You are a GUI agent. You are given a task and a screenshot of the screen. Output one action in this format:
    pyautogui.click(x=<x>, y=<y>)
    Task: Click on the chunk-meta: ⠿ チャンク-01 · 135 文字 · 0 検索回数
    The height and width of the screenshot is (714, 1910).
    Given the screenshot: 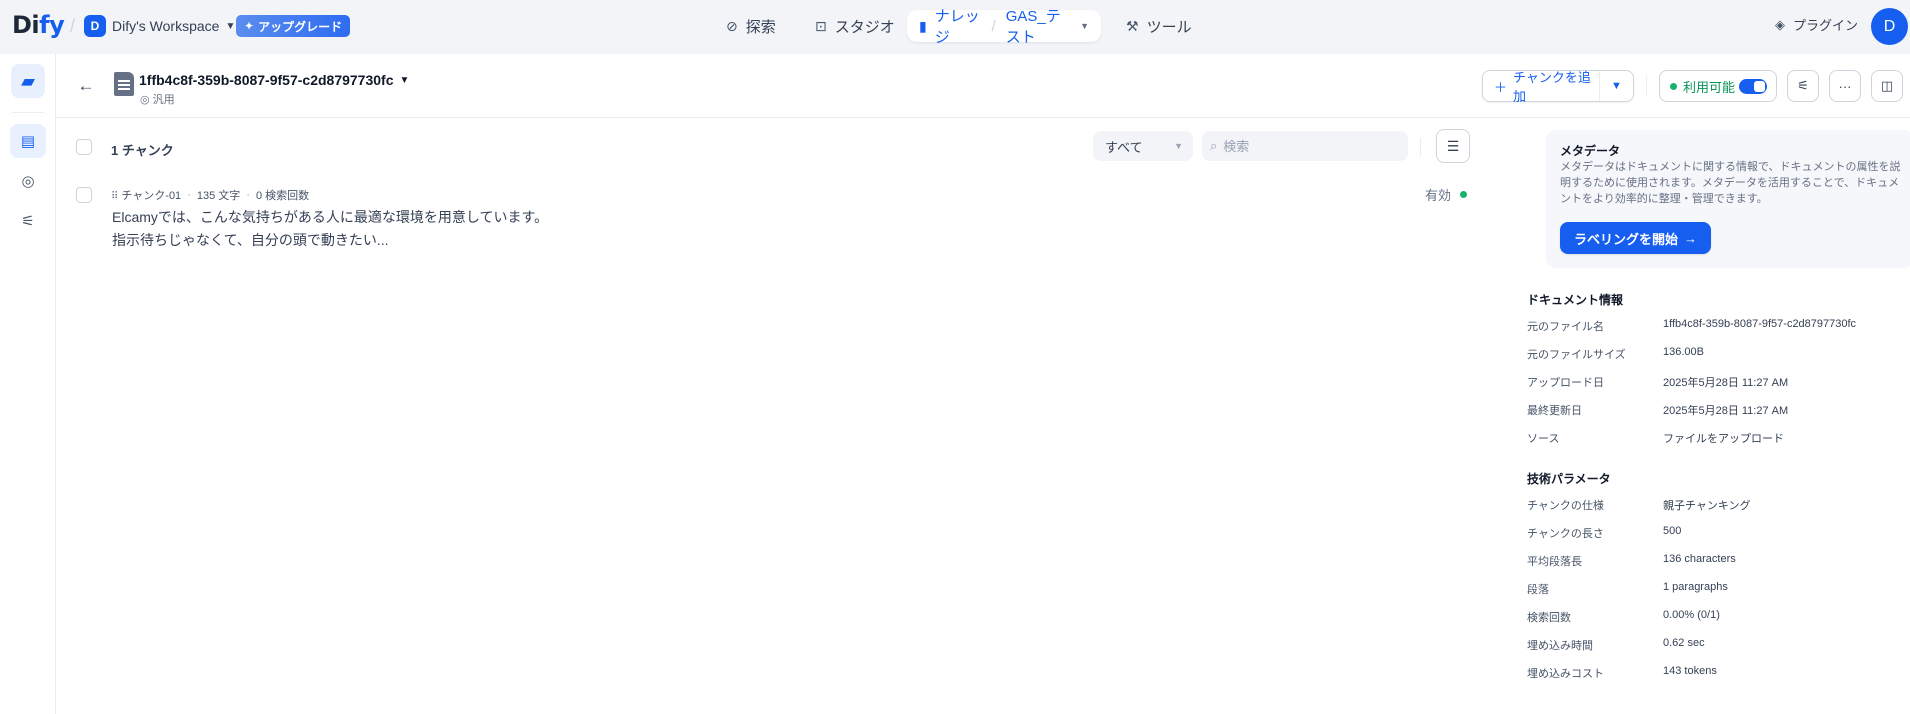 What is the action you would take?
    pyautogui.click(x=210, y=195)
    